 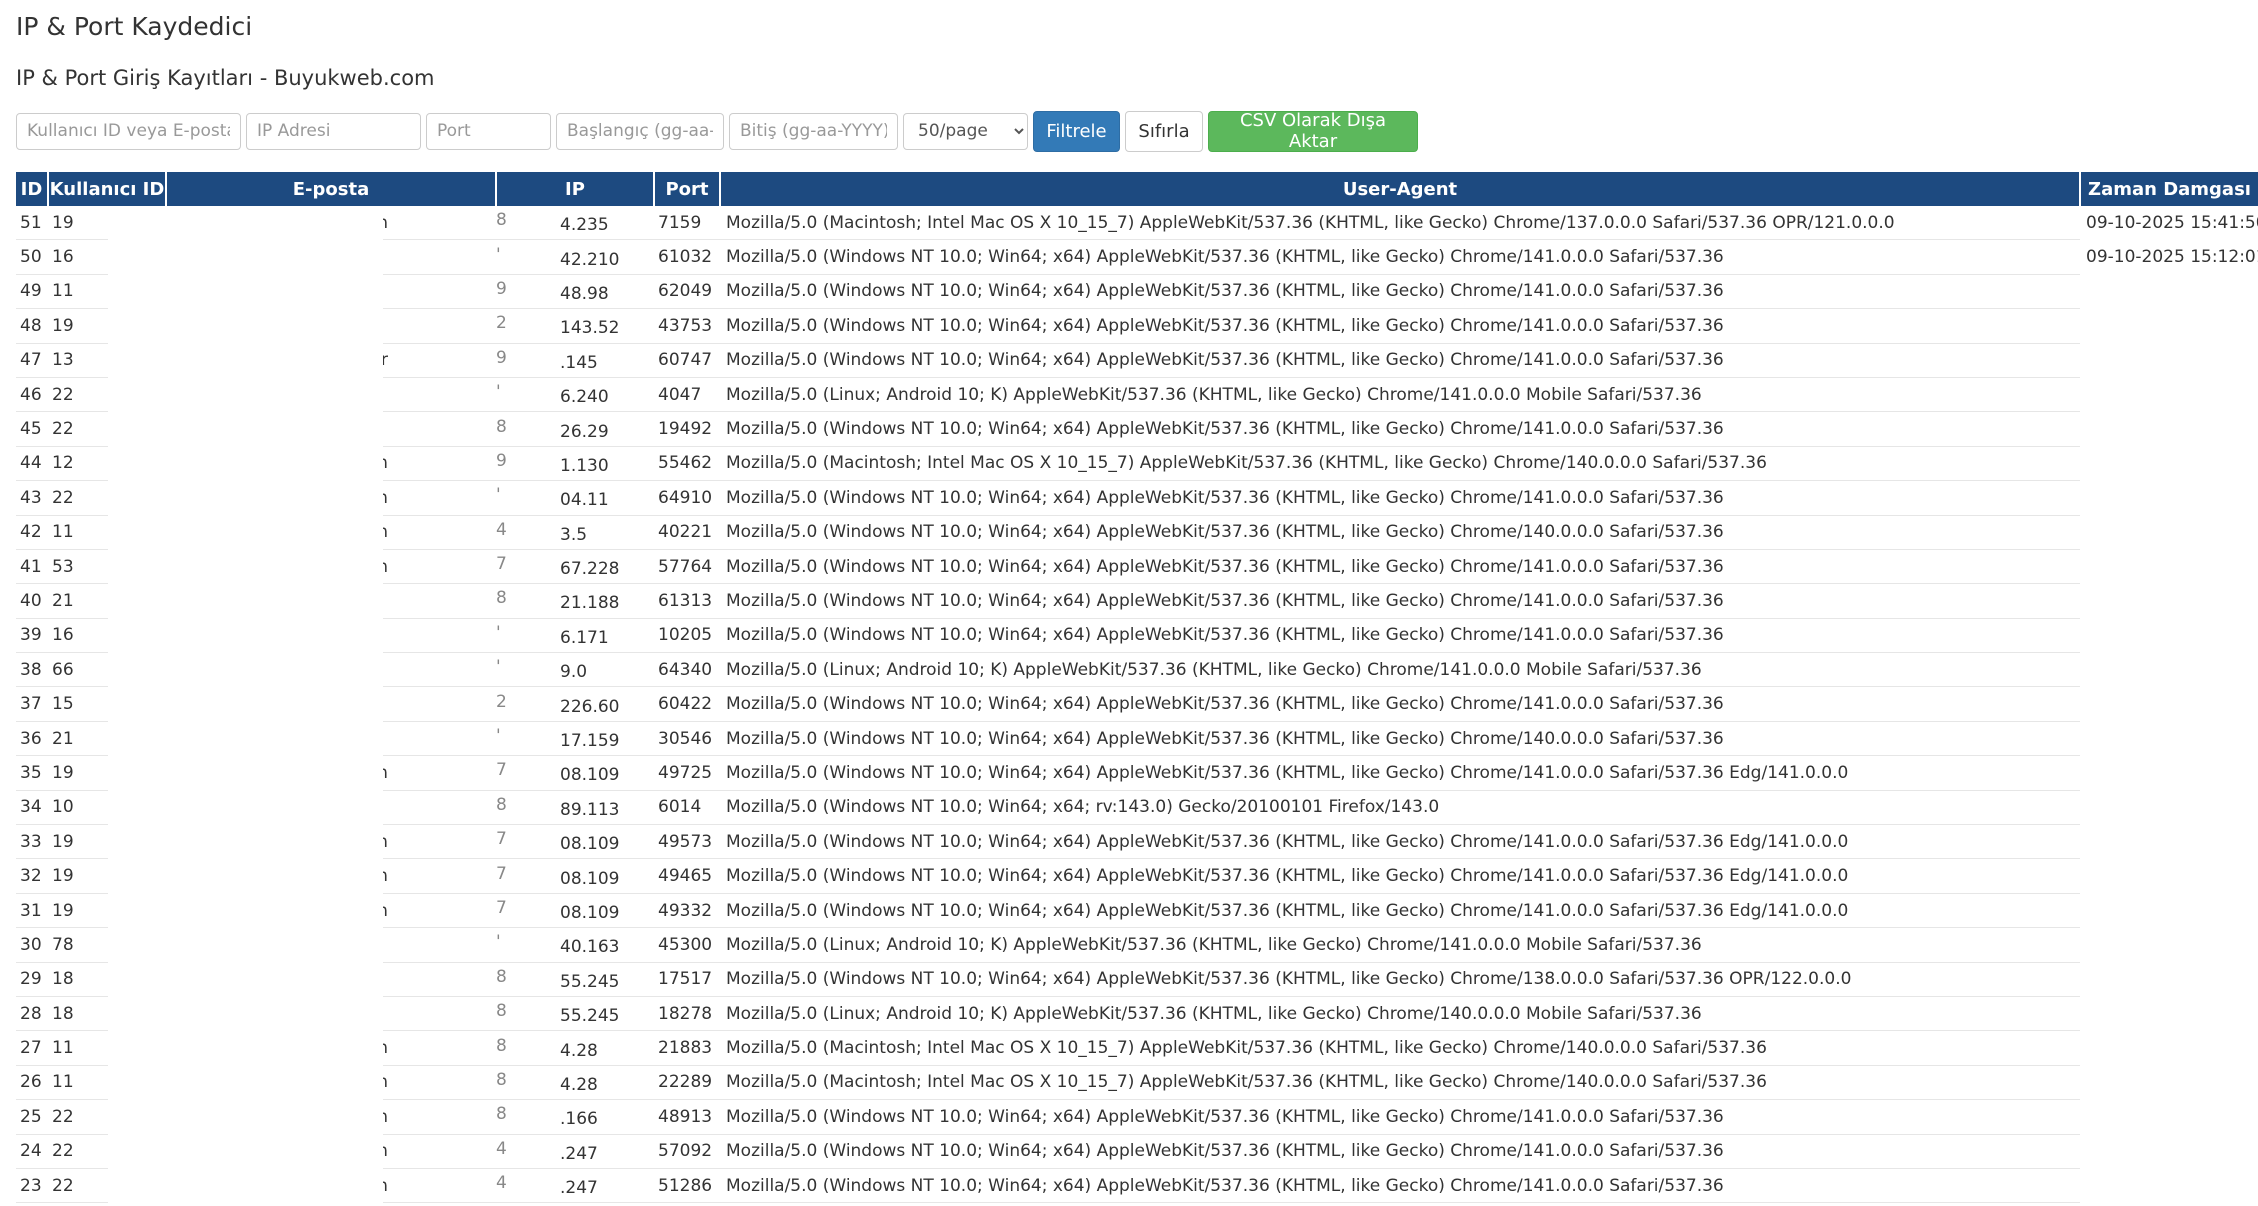 I want to click on cell-id: 32, so click(x=32, y=876).